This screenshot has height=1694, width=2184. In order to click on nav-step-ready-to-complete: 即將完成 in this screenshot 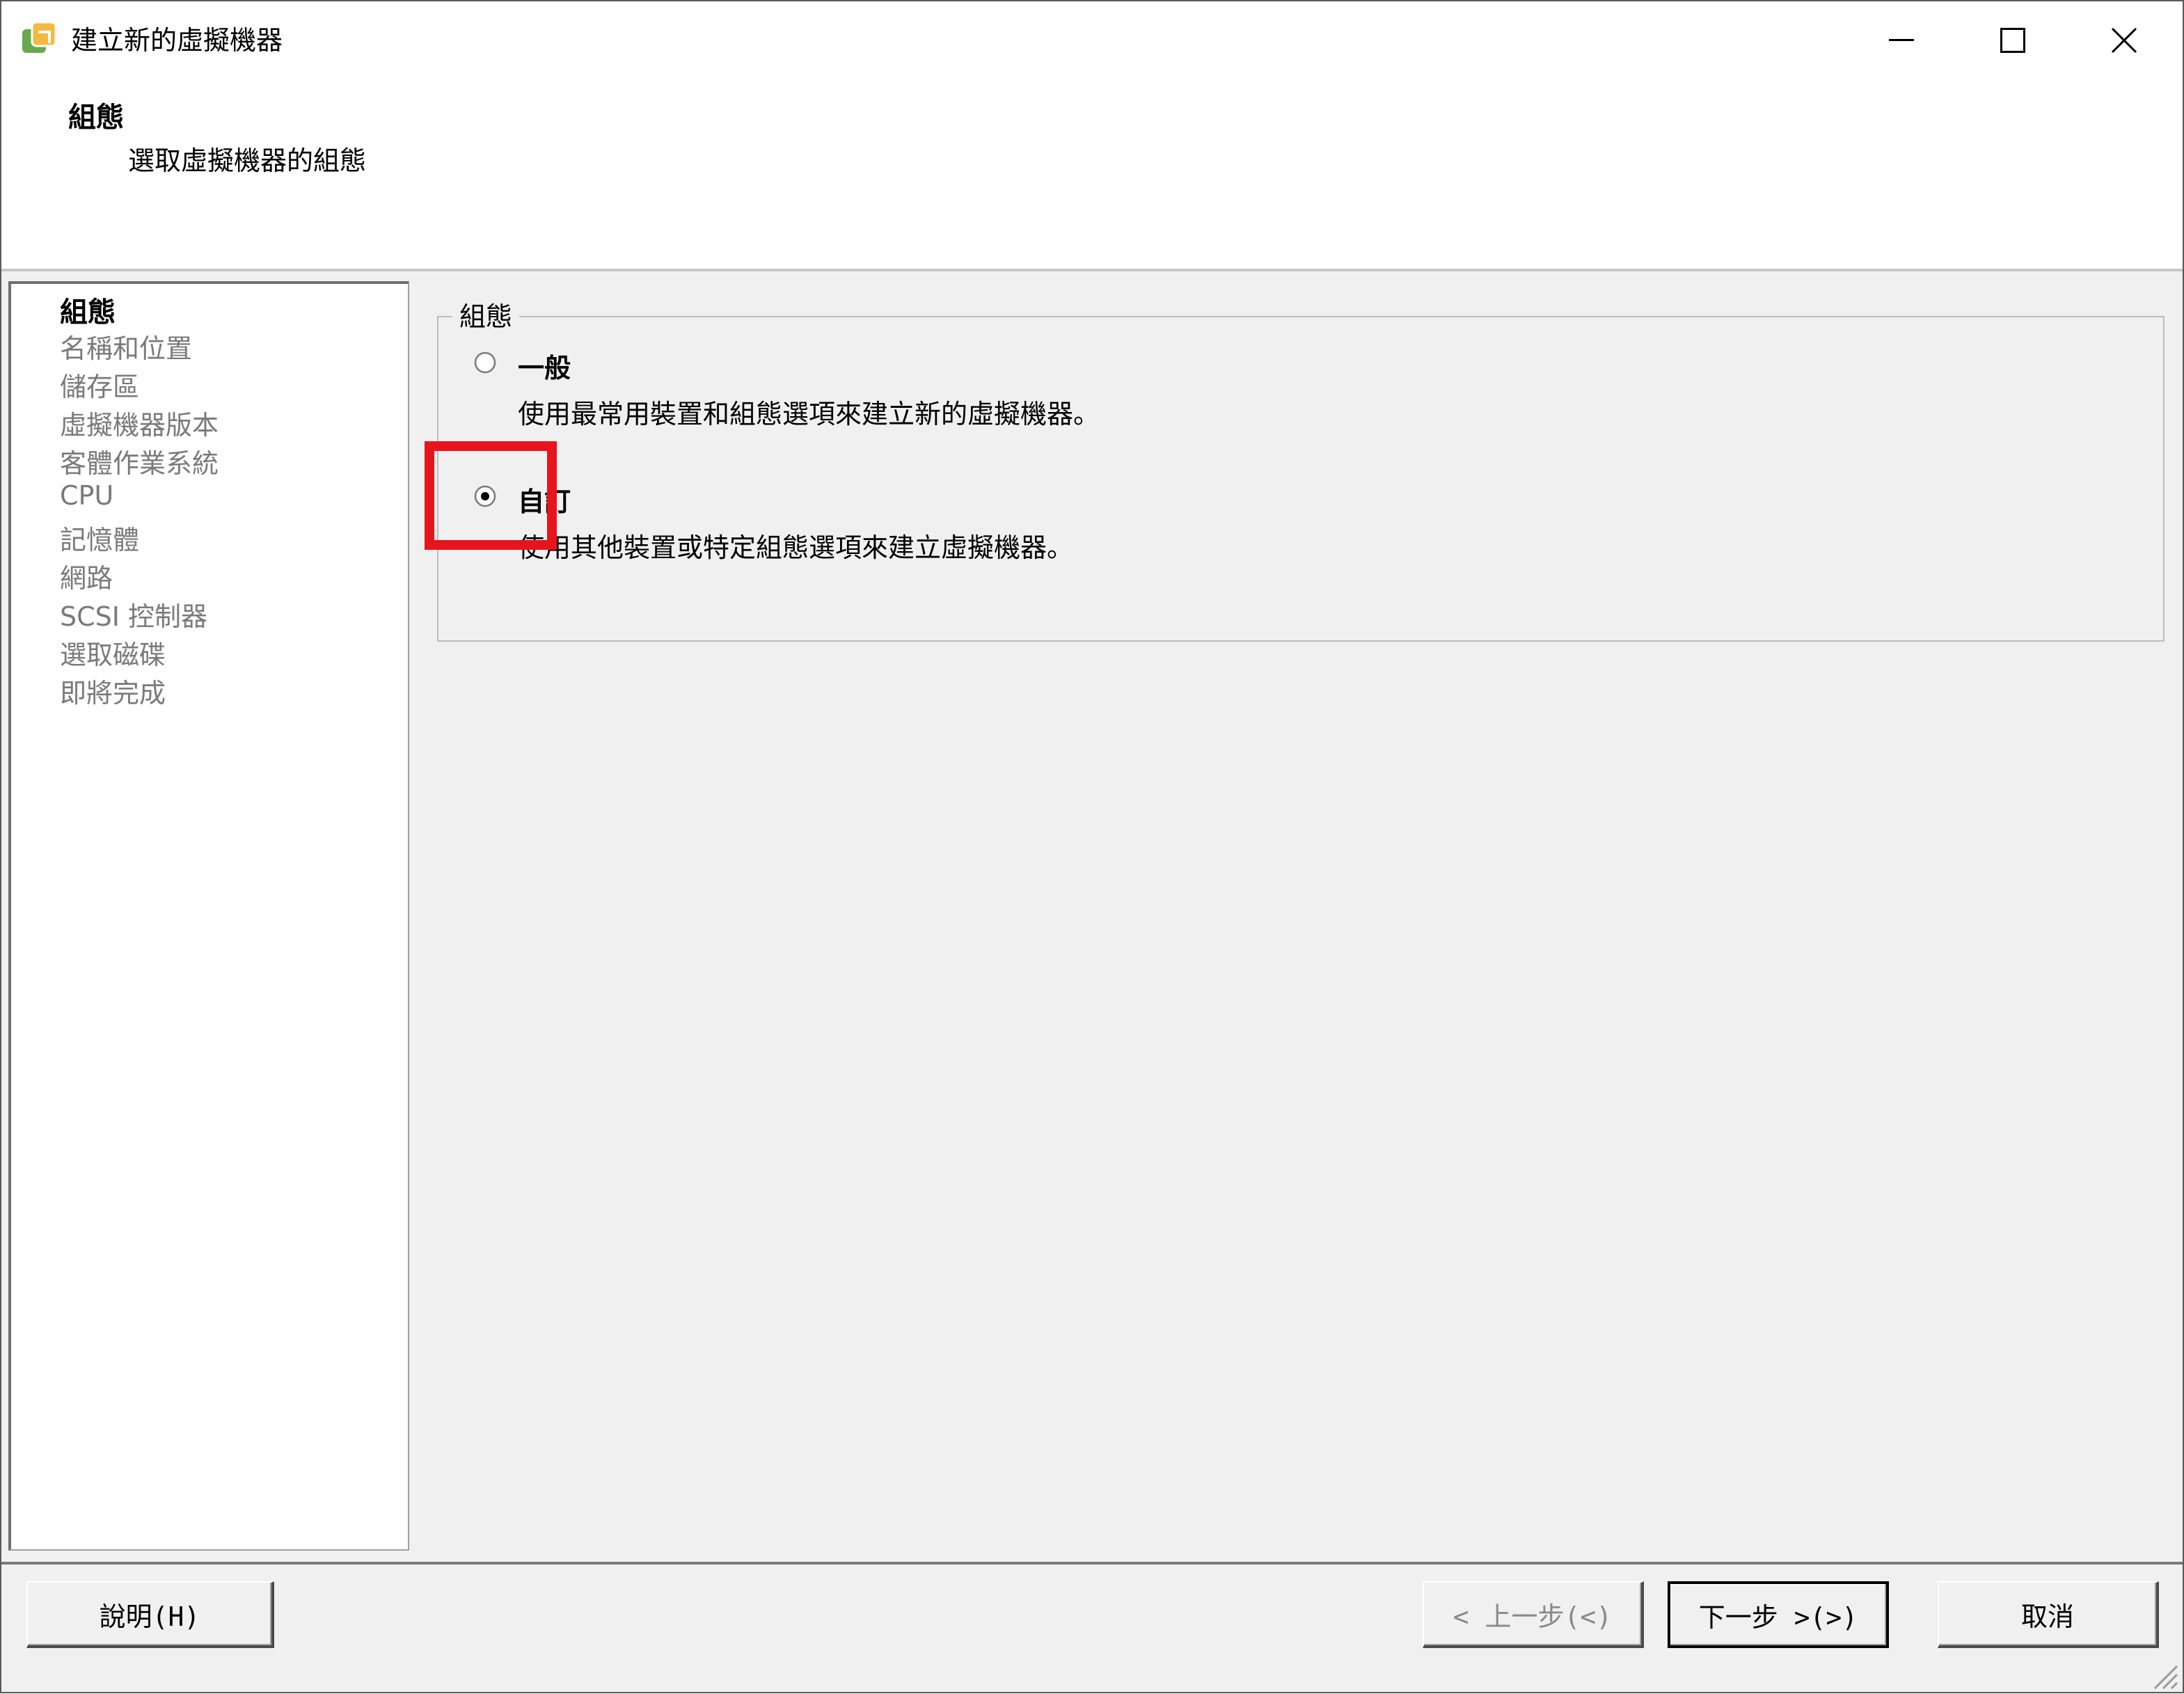, I will do `click(113, 693)`.